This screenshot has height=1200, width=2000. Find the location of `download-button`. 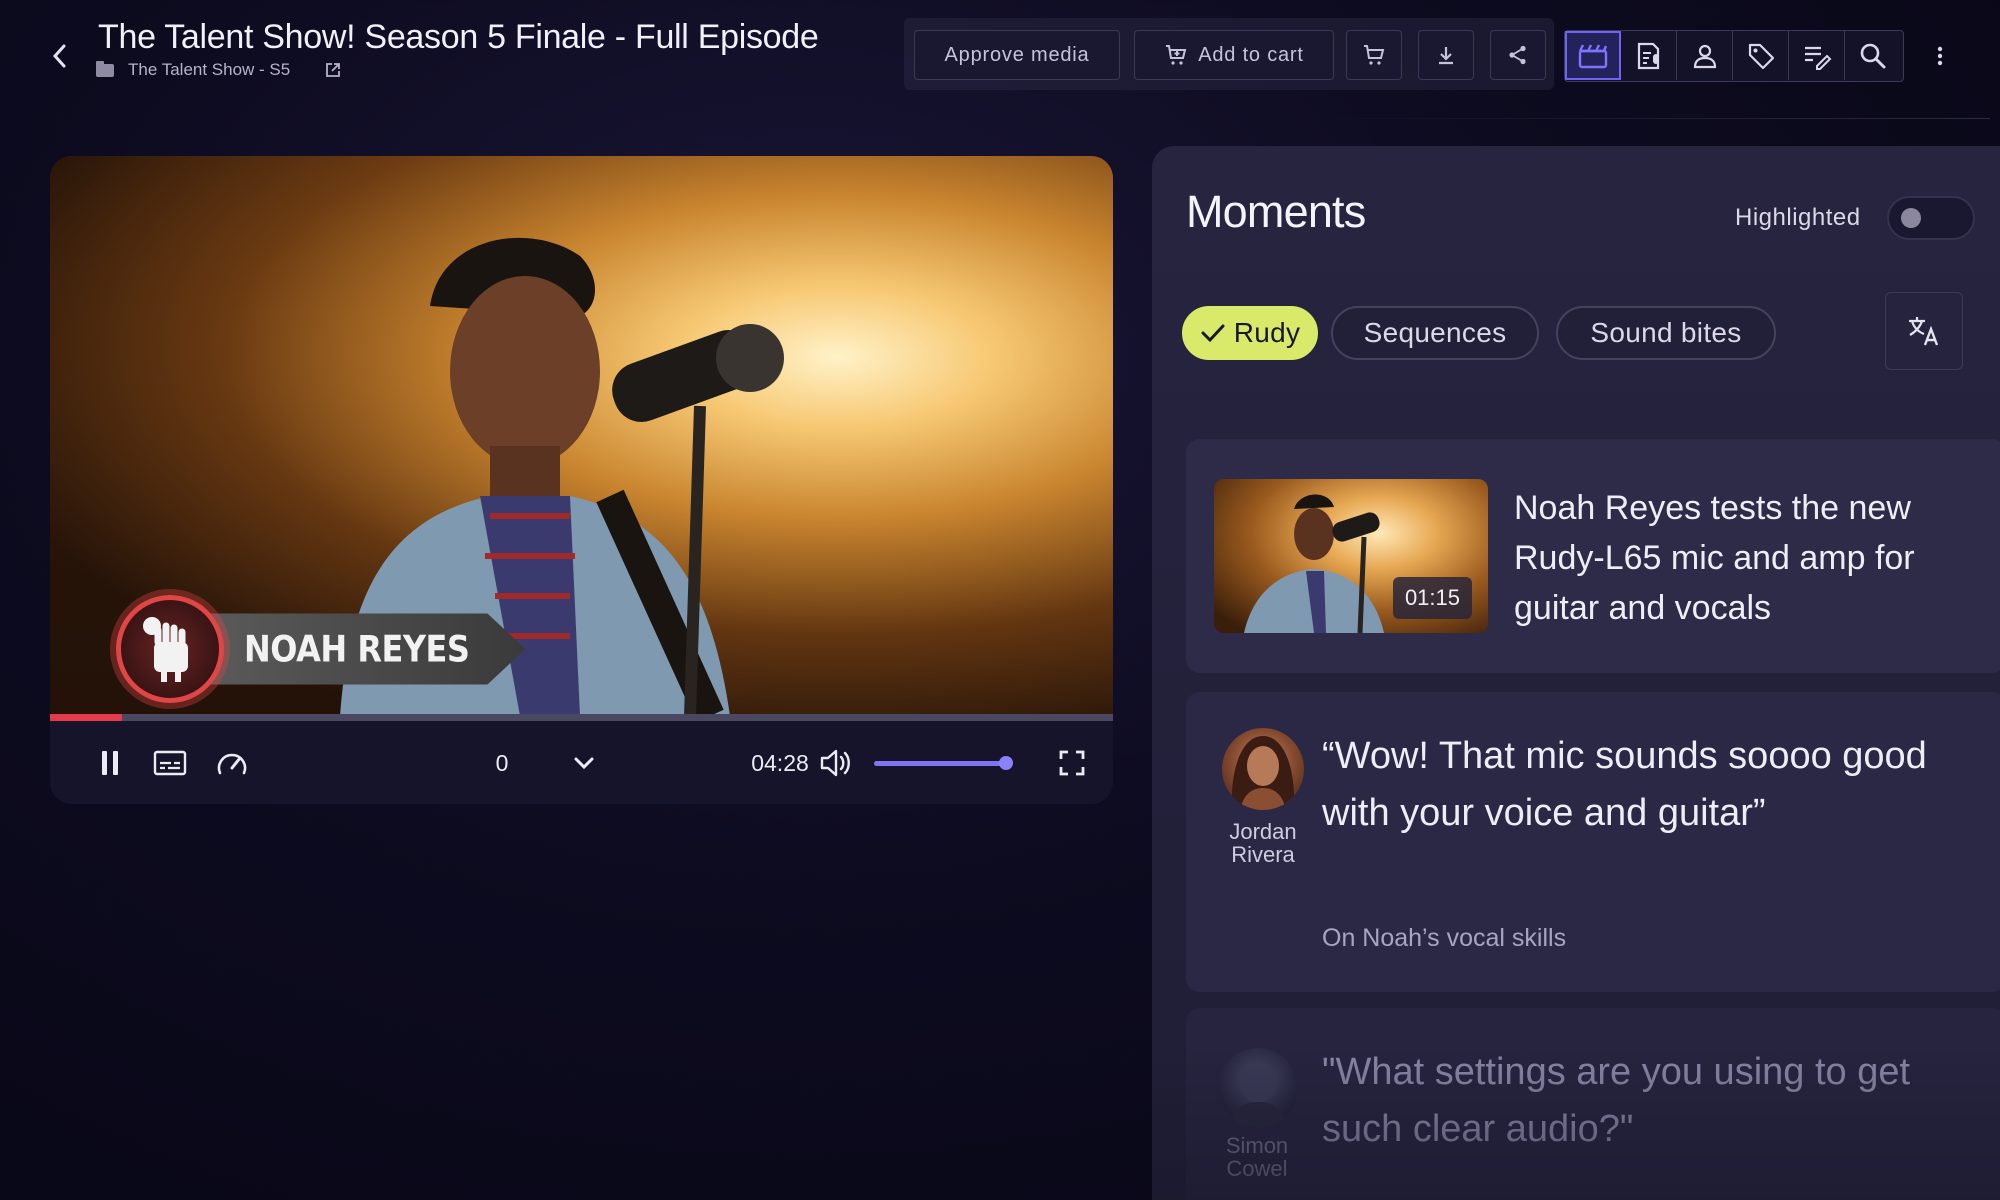

download-button is located at coordinates (1446, 55).